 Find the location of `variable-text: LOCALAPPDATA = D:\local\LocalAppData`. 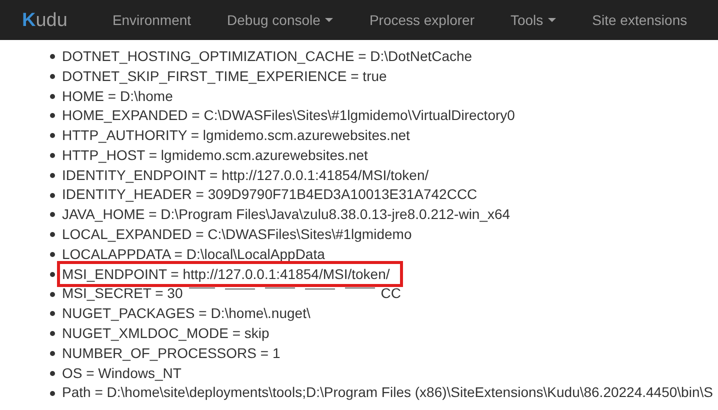

variable-text: LOCALAPPDATA = D:\local\LocalAppData is located at coordinates (193, 254).